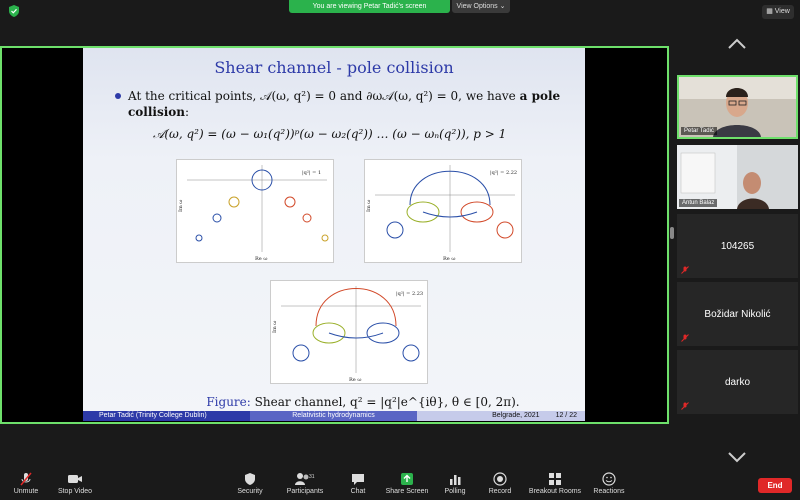 Image resolution: width=800 pixels, height=500 pixels. What do you see at coordinates (369, 206) in the screenshot?
I see `plot2-ylabel: Im ω` at bounding box center [369, 206].